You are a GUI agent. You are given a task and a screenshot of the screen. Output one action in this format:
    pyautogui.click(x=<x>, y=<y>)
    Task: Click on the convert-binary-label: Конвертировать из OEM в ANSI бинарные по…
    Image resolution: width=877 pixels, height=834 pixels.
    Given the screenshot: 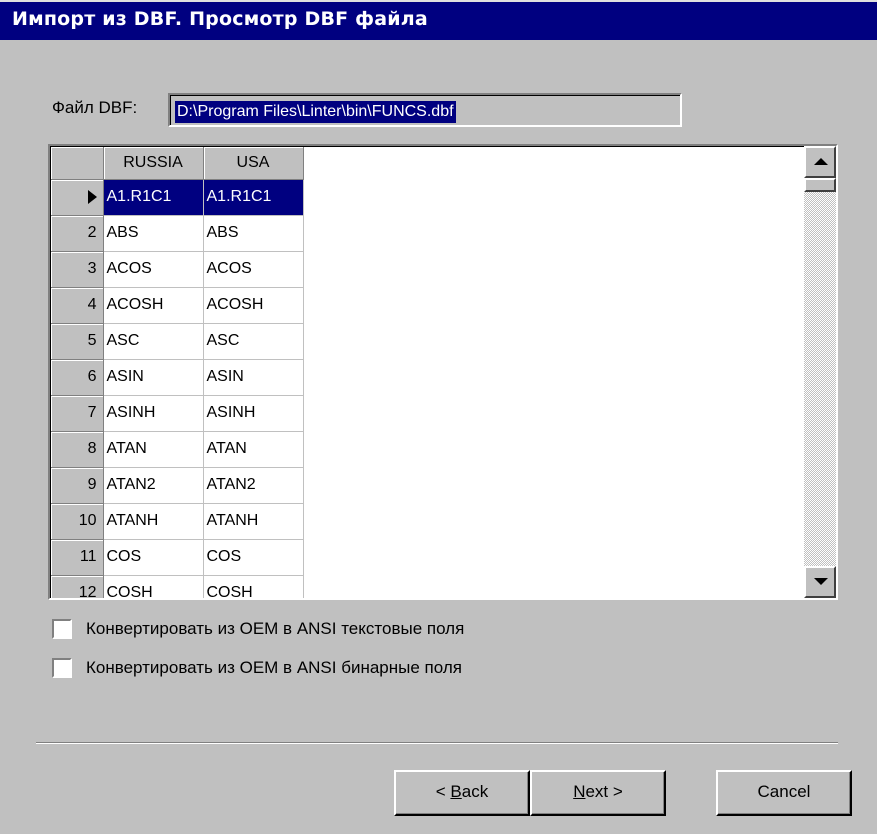 What is the action you would take?
    pyautogui.click(x=274, y=667)
    